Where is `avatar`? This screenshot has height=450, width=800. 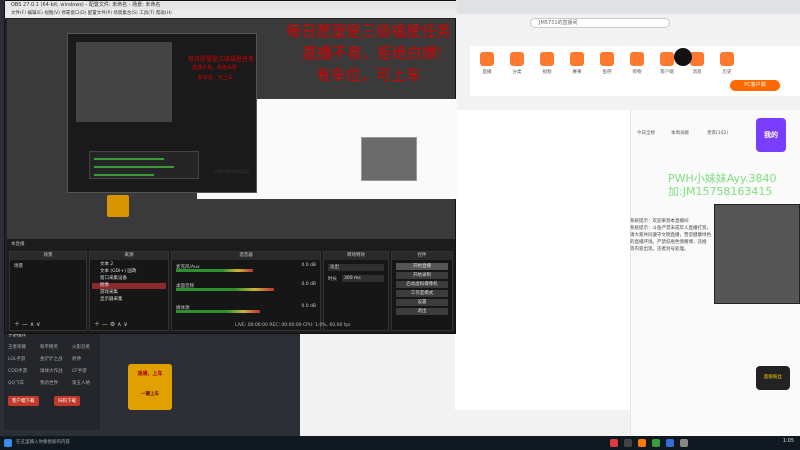 avatar is located at coordinates (683, 57).